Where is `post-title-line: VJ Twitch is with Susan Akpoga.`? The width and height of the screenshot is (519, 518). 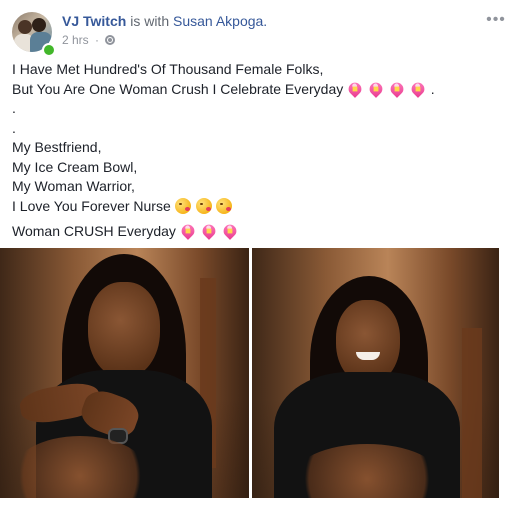 post-title-line: VJ Twitch is with Susan Akpoga. is located at coordinates (164, 21).